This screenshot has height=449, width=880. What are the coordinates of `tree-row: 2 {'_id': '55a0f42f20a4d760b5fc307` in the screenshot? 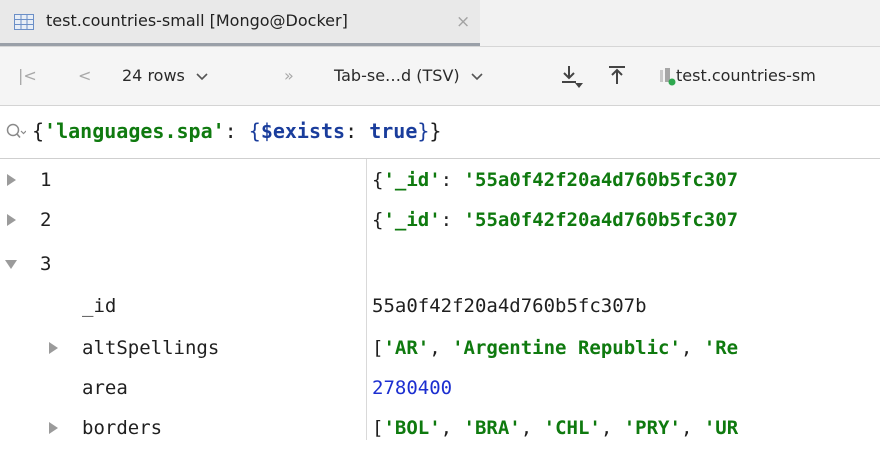 It's located at (440, 220).